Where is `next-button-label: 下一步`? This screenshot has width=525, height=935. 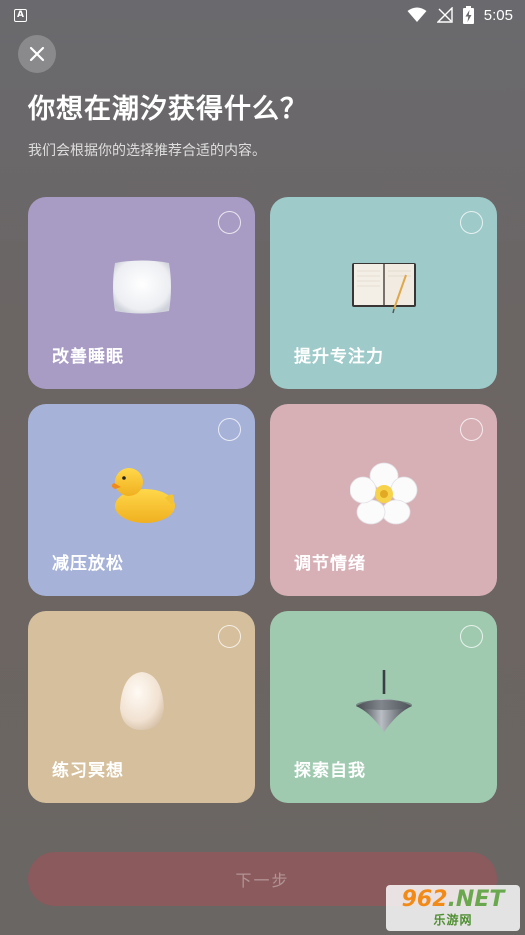
next-button-label: 下一步 is located at coordinates (262, 881).